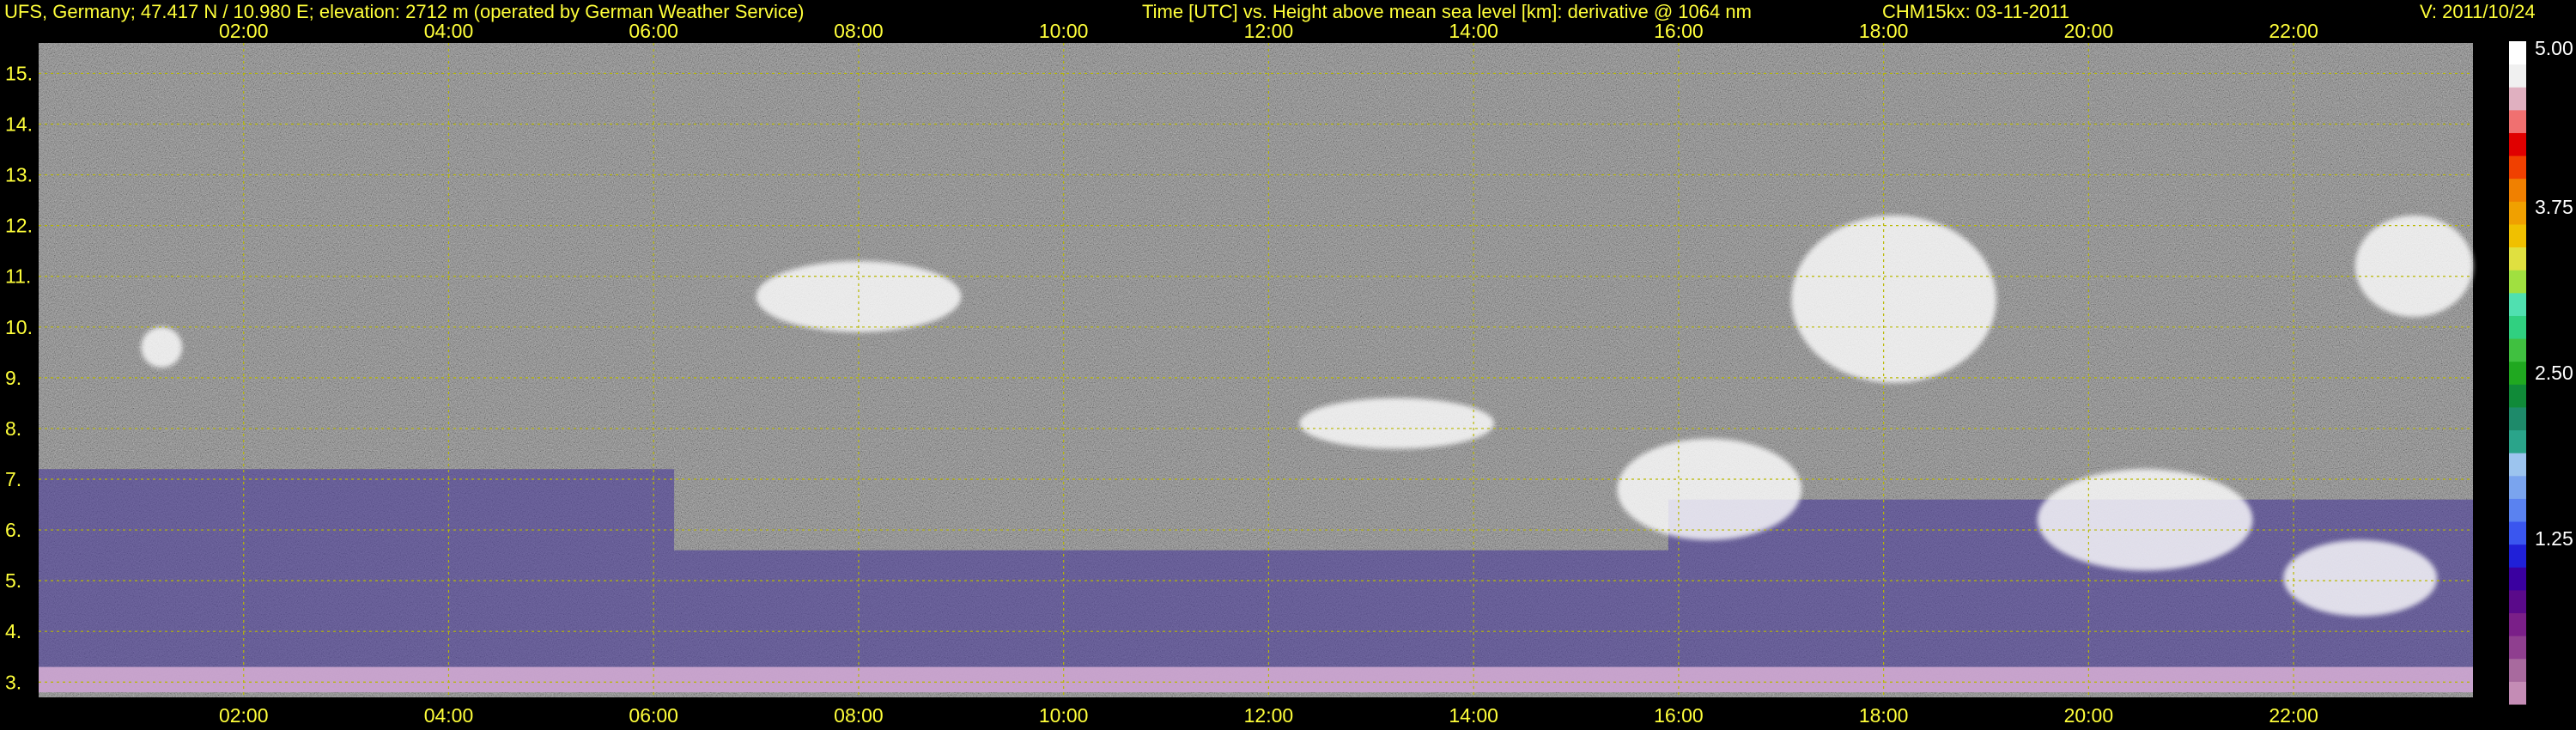 This screenshot has height=730, width=2576. What do you see at coordinates (13, 530) in the screenshot?
I see `y-tick-label: 6.` at bounding box center [13, 530].